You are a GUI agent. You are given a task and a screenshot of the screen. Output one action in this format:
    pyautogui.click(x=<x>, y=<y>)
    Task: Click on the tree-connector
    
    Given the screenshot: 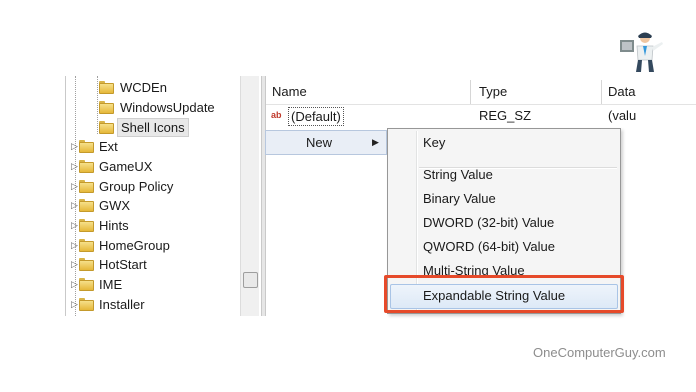 What is the action you would take?
    pyautogui.click(x=97, y=105)
    